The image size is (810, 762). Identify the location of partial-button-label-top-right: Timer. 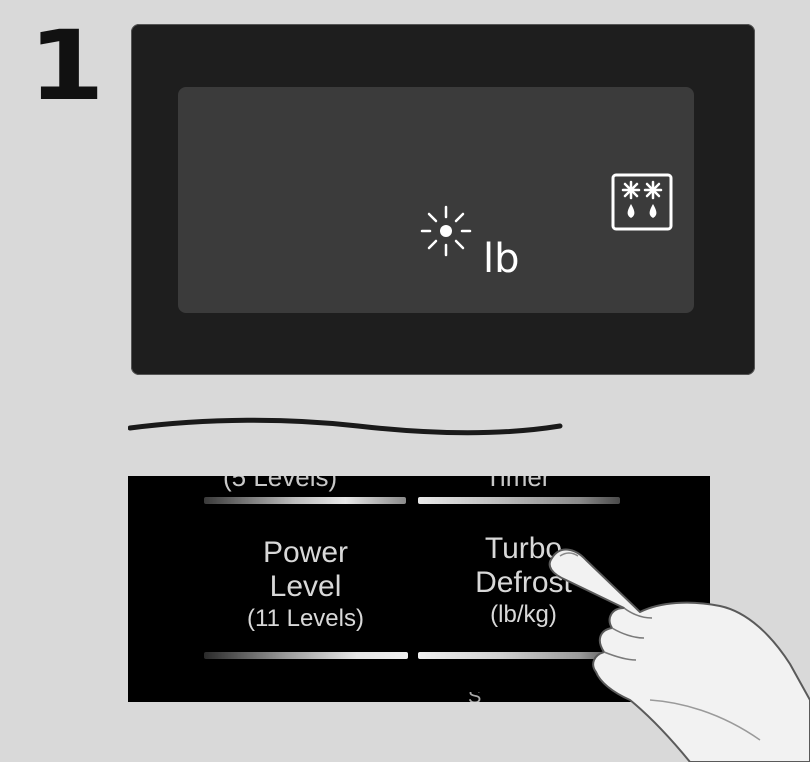
(518, 484).